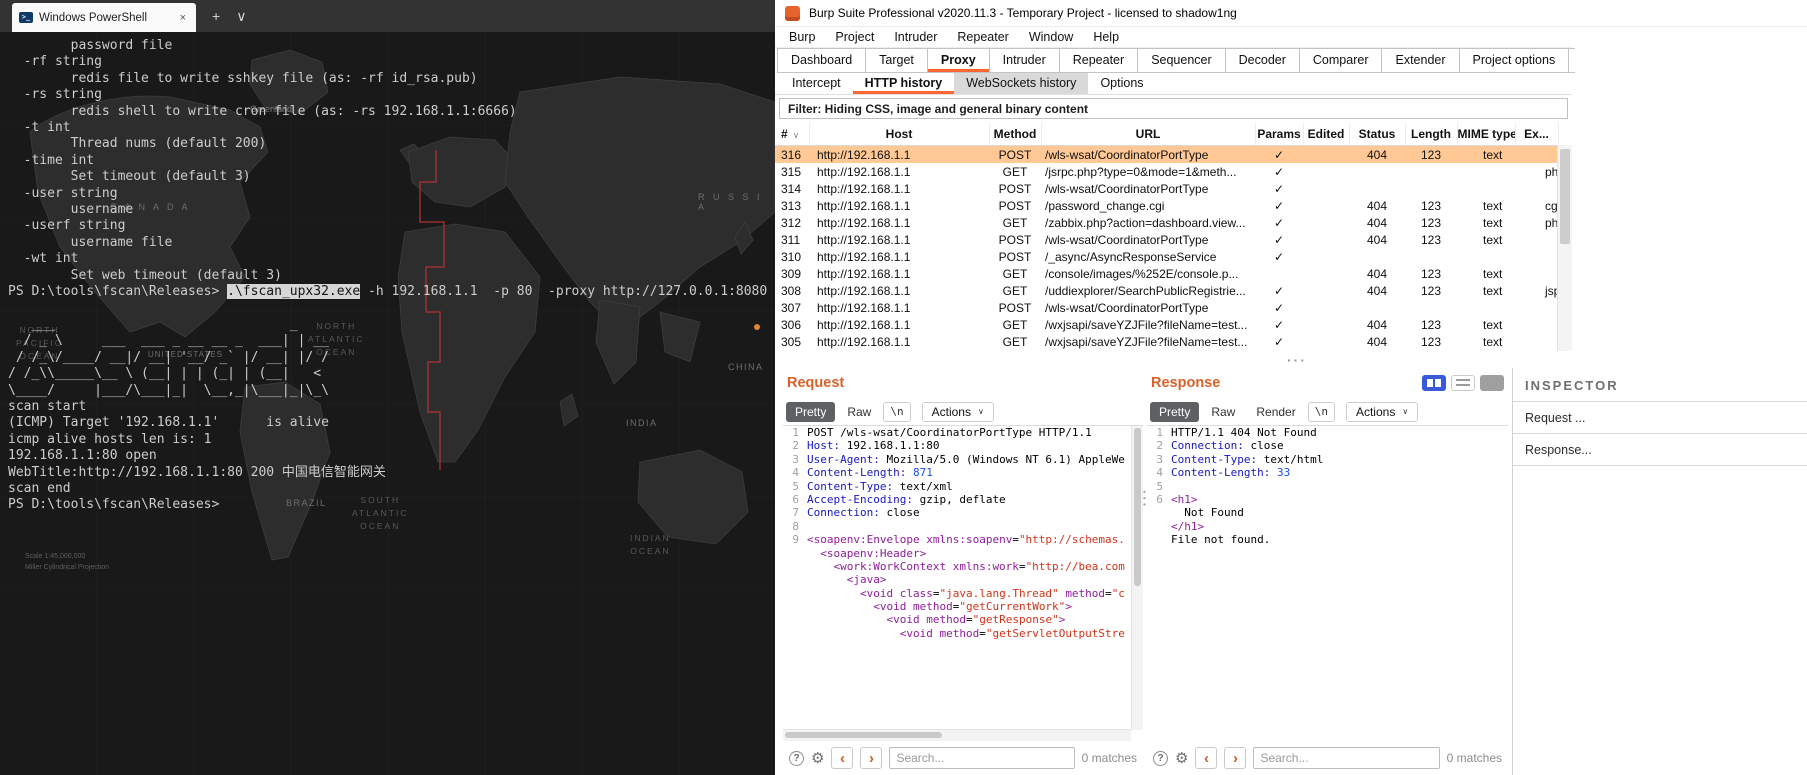 Image resolution: width=1807 pixels, height=775 pixels. Describe the element at coordinates (982, 37) in the screenshot. I see `menu-item-repeater: Repeater` at that location.